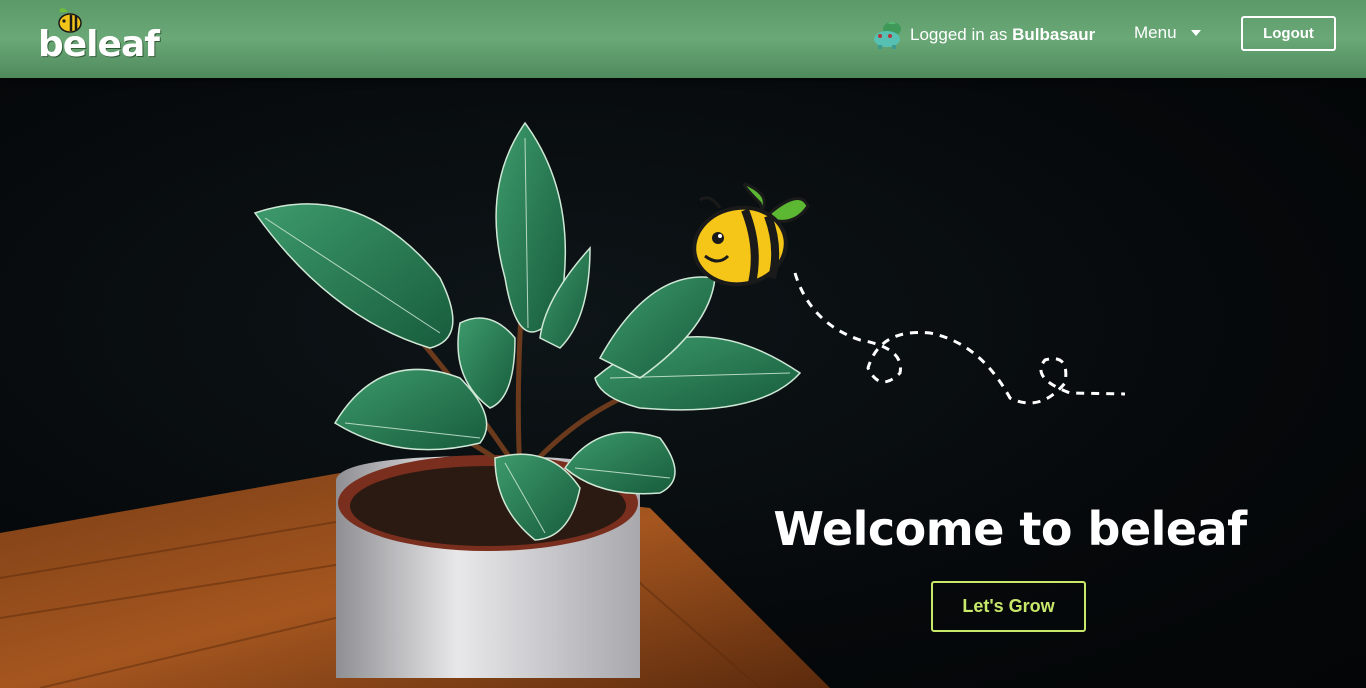  What do you see at coordinates (1054, 34) in the screenshot?
I see `username: Bulbasaur` at bounding box center [1054, 34].